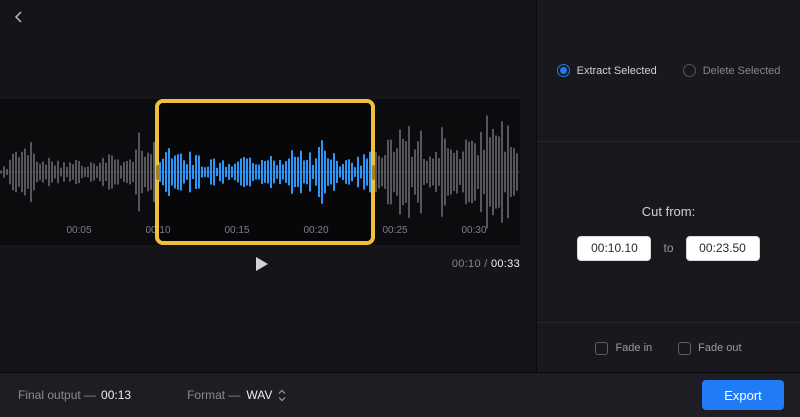 This screenshot has height=417, width=800. I want to click on fade-in-checkbox: Fade in, so click(624, 348).